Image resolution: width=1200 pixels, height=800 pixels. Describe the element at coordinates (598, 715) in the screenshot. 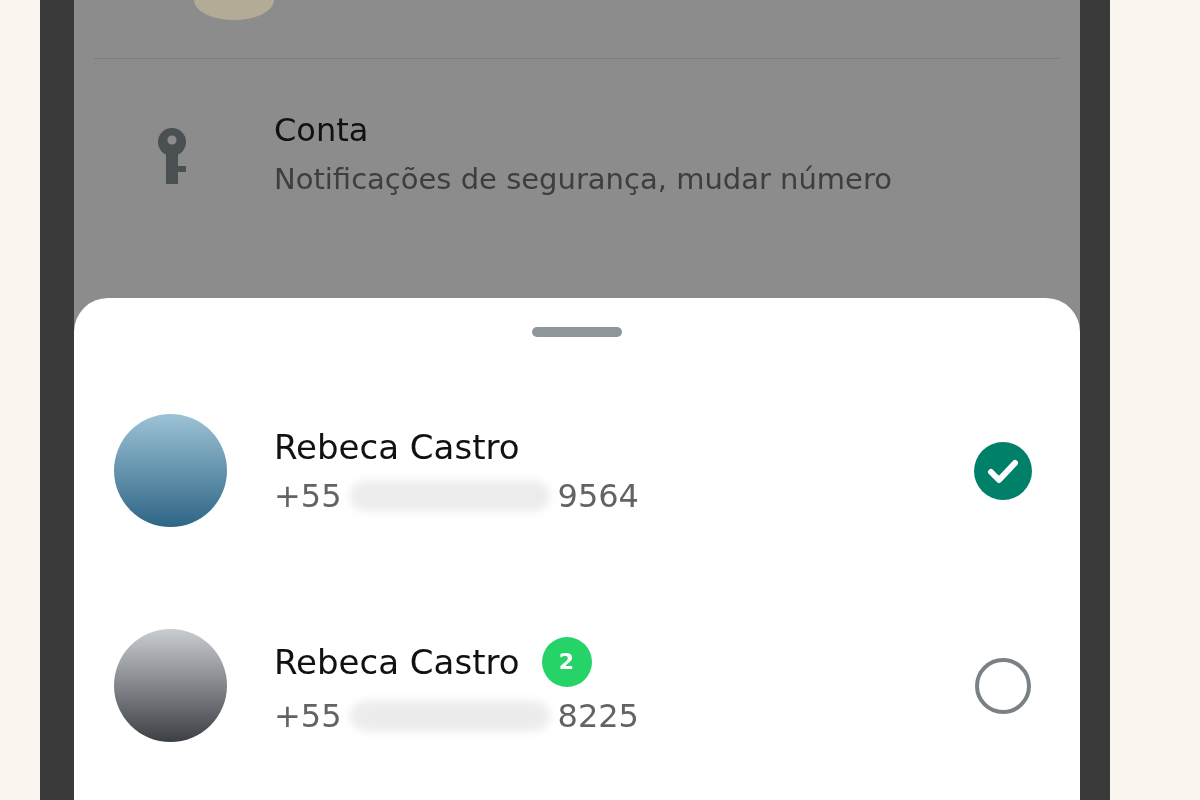

I see `phone-suffix: 8225` at that location.